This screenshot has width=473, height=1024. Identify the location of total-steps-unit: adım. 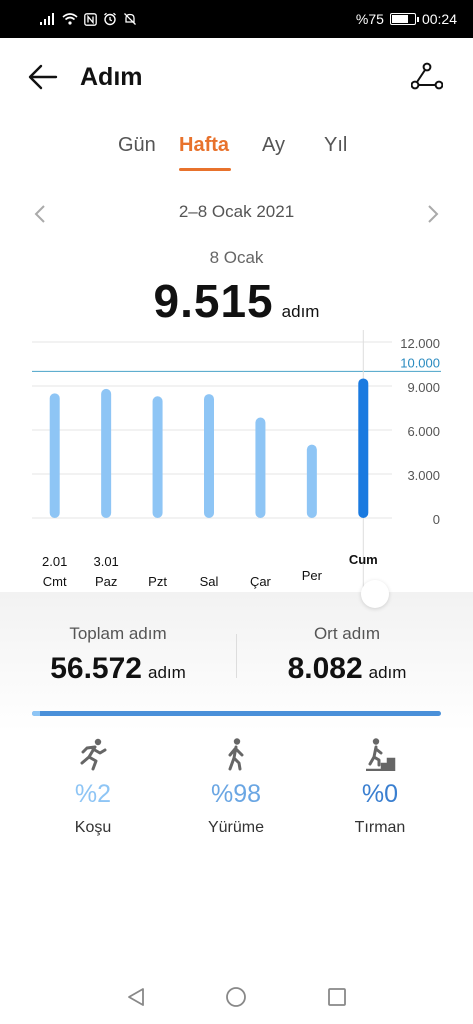
(166, 672).